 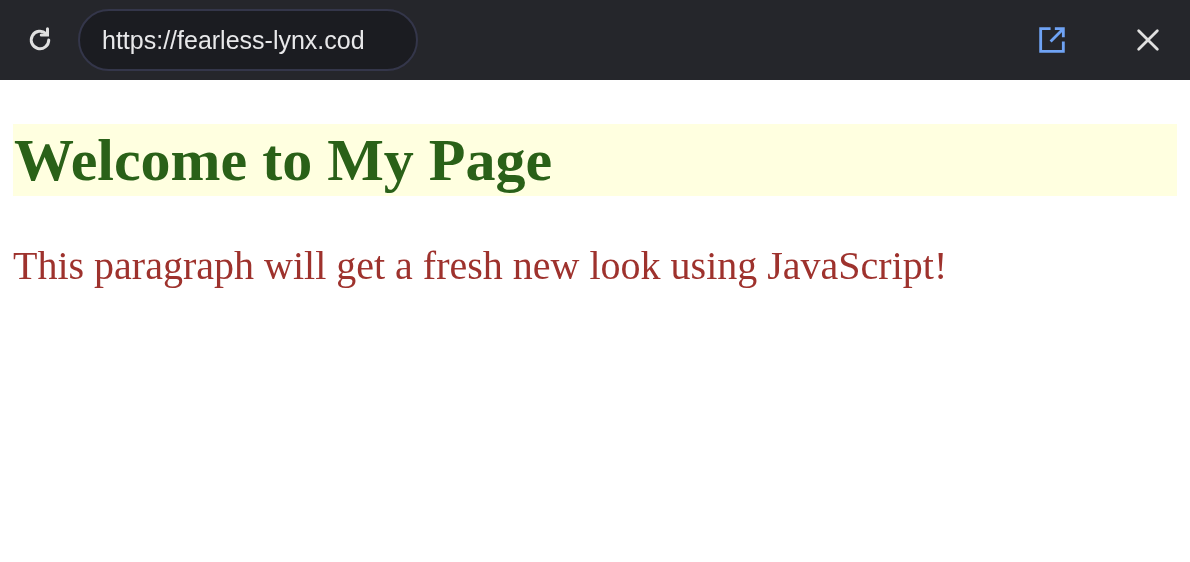 I want to click on page-heading: Welcome to My Page, so click(x=595, y=160).